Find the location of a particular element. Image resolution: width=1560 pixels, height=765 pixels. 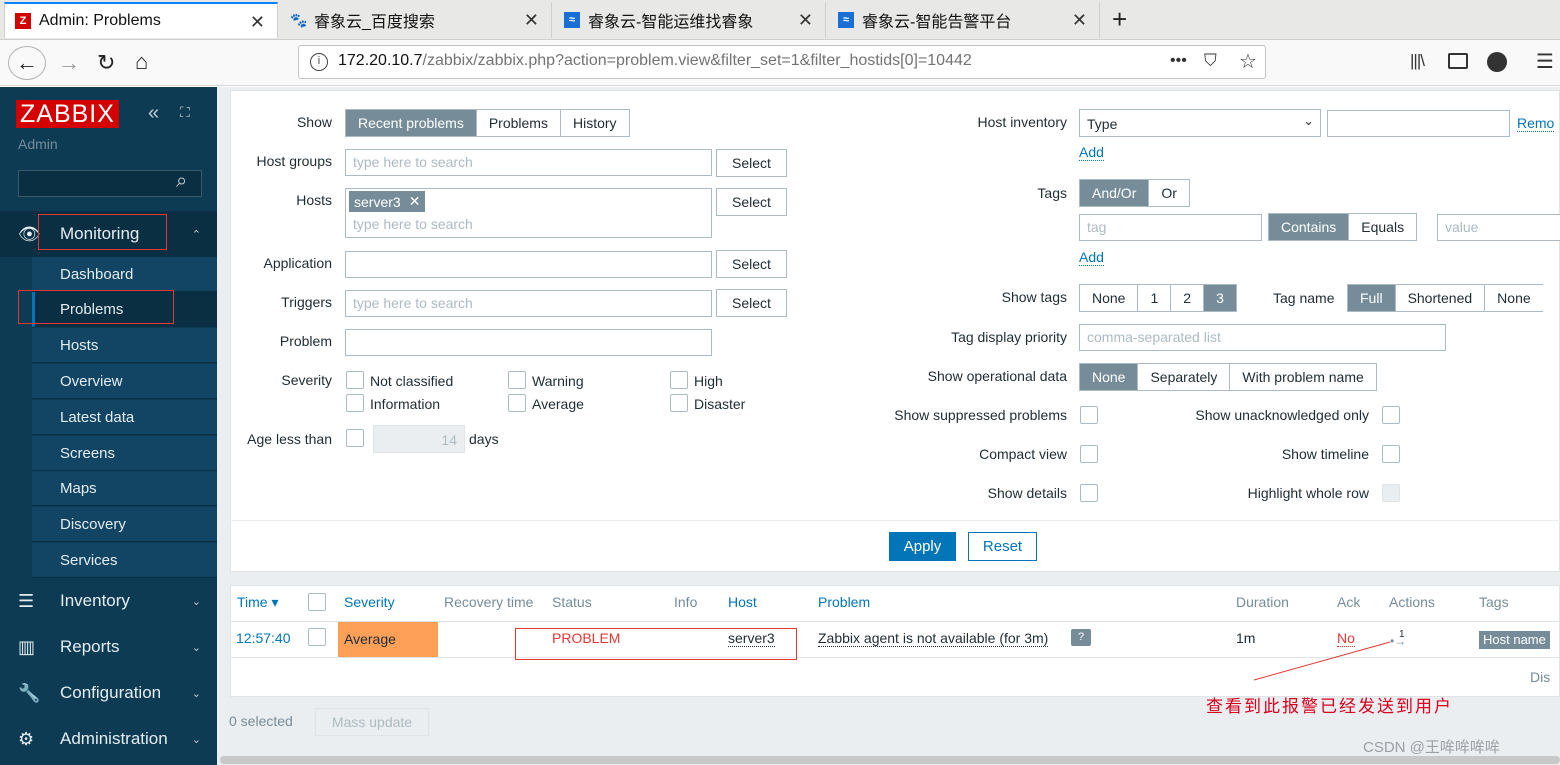

tag-name-shortened: Shortened is located at coordinates (1440, 298).